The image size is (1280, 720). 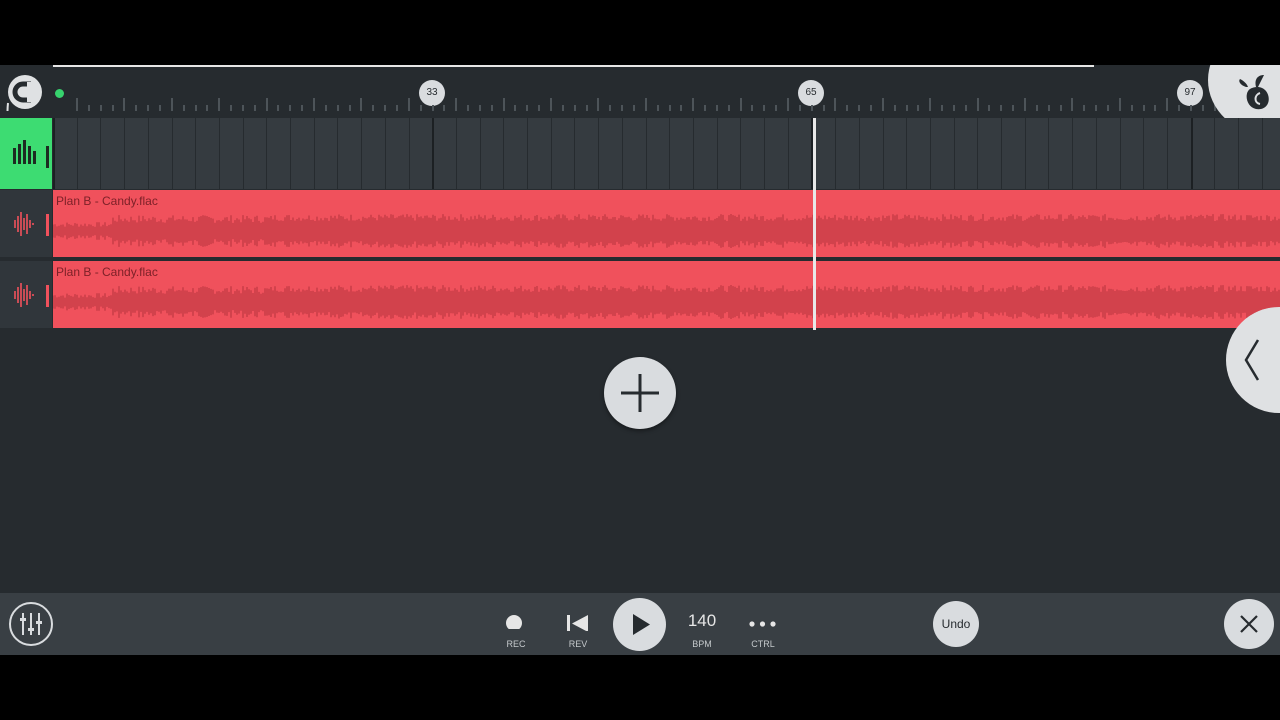 I want to click on playhead, so click(x=814, y=224).